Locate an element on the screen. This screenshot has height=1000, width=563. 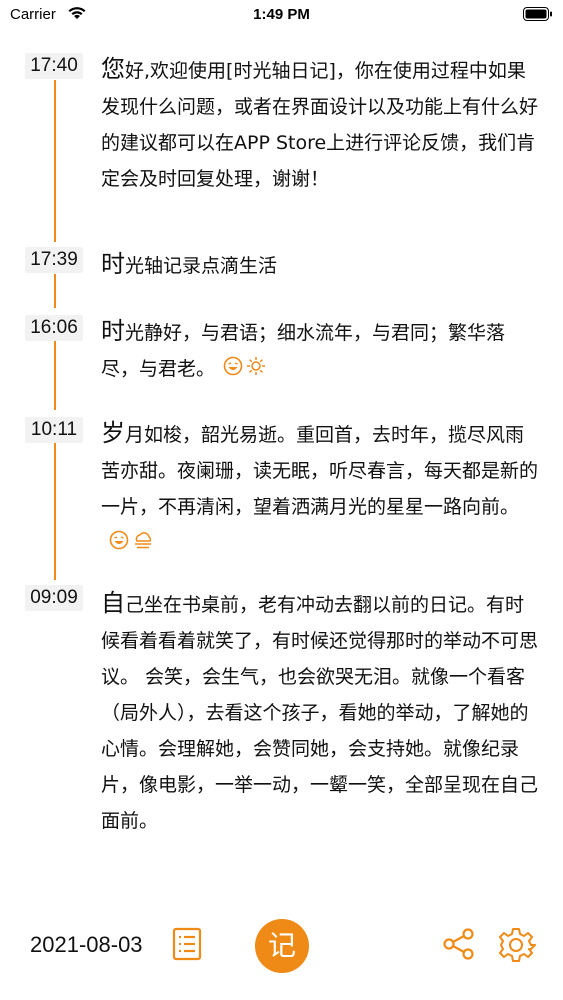
entry-time: 10:11 is located at coordinates (54, 430).